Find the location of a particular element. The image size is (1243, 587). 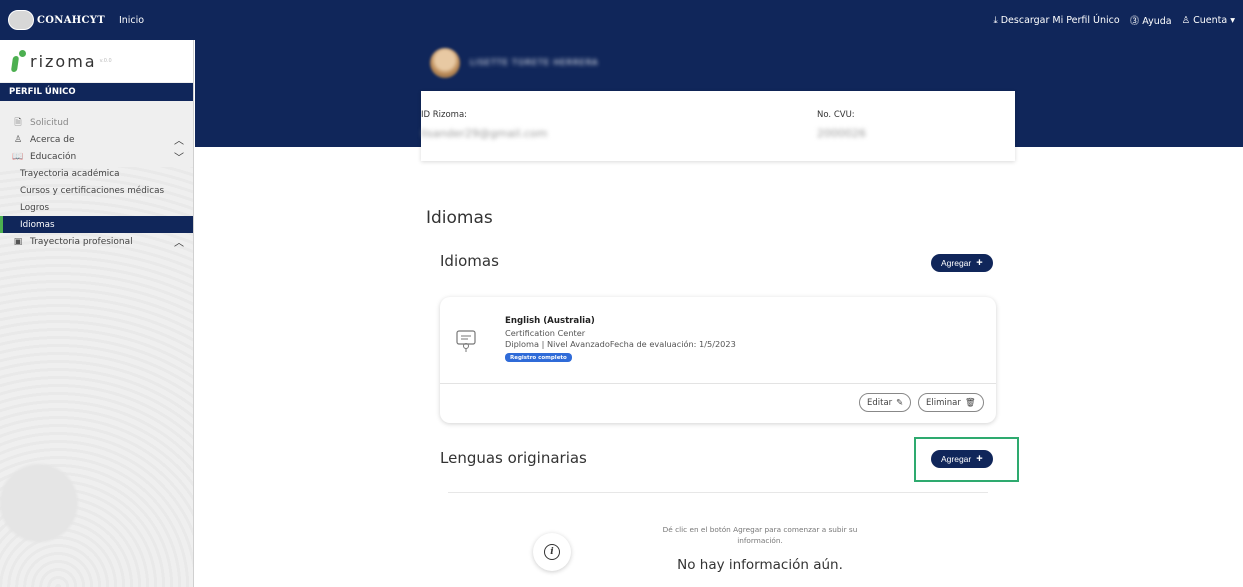

edit-button: Editar ✎ is located at coordinates (885, 402).